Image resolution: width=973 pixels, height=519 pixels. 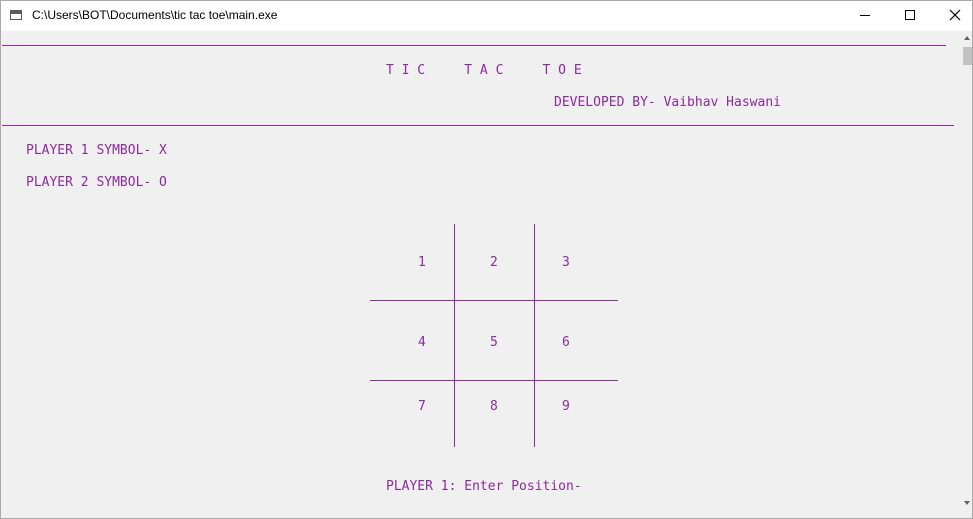 I want to click on scroll-thumb, so click(x=967, y=56).